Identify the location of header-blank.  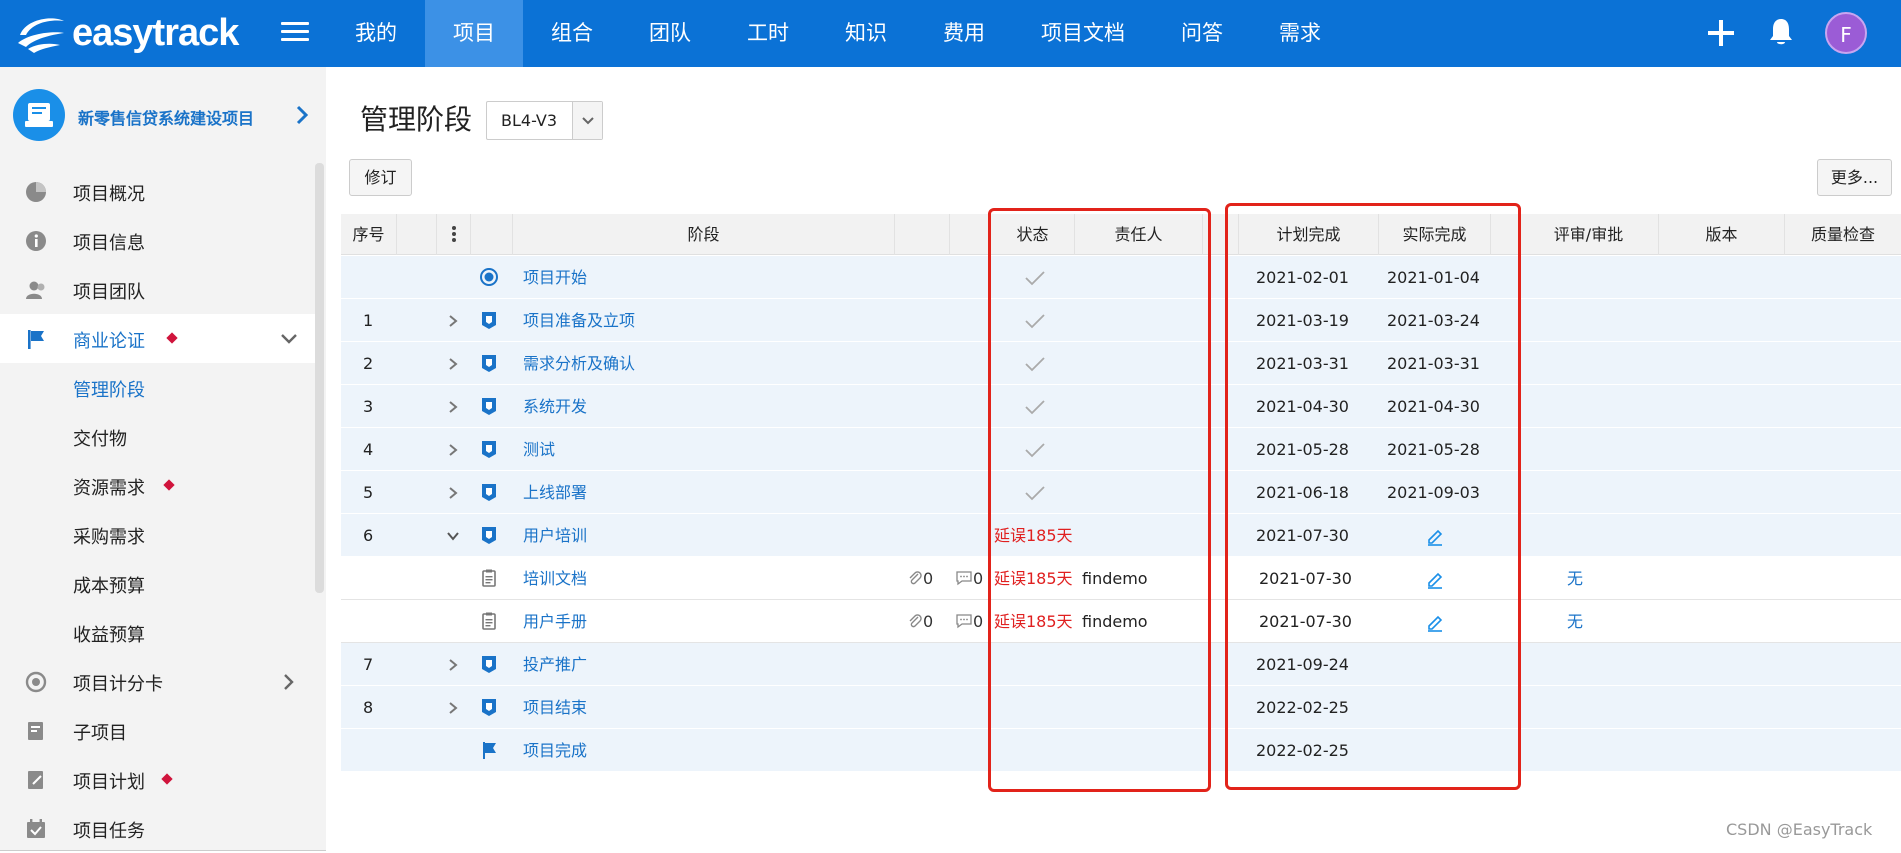
(417, 234).